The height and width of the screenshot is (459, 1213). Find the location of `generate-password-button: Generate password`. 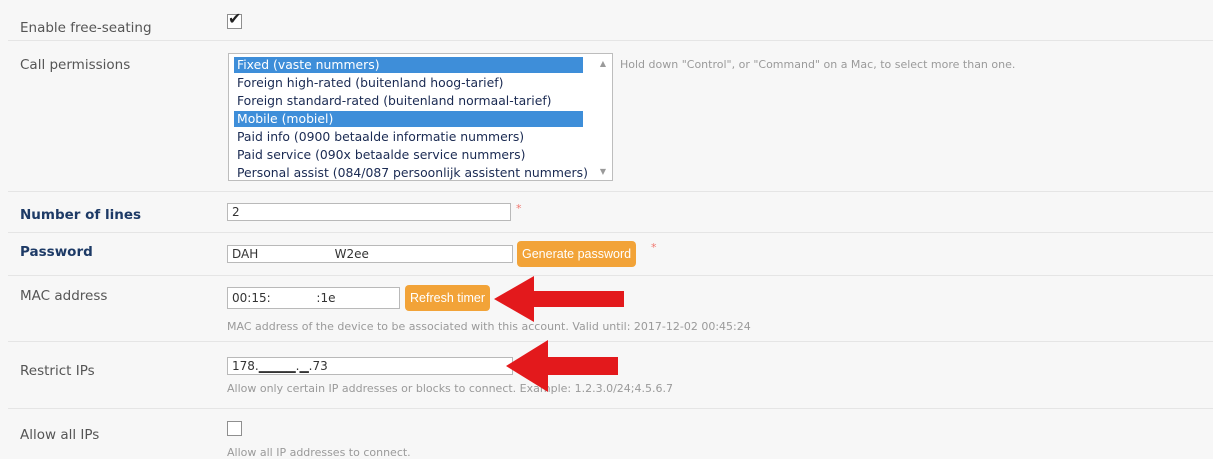

generate-password-button: Generate password is located at coordinates (577, 254).